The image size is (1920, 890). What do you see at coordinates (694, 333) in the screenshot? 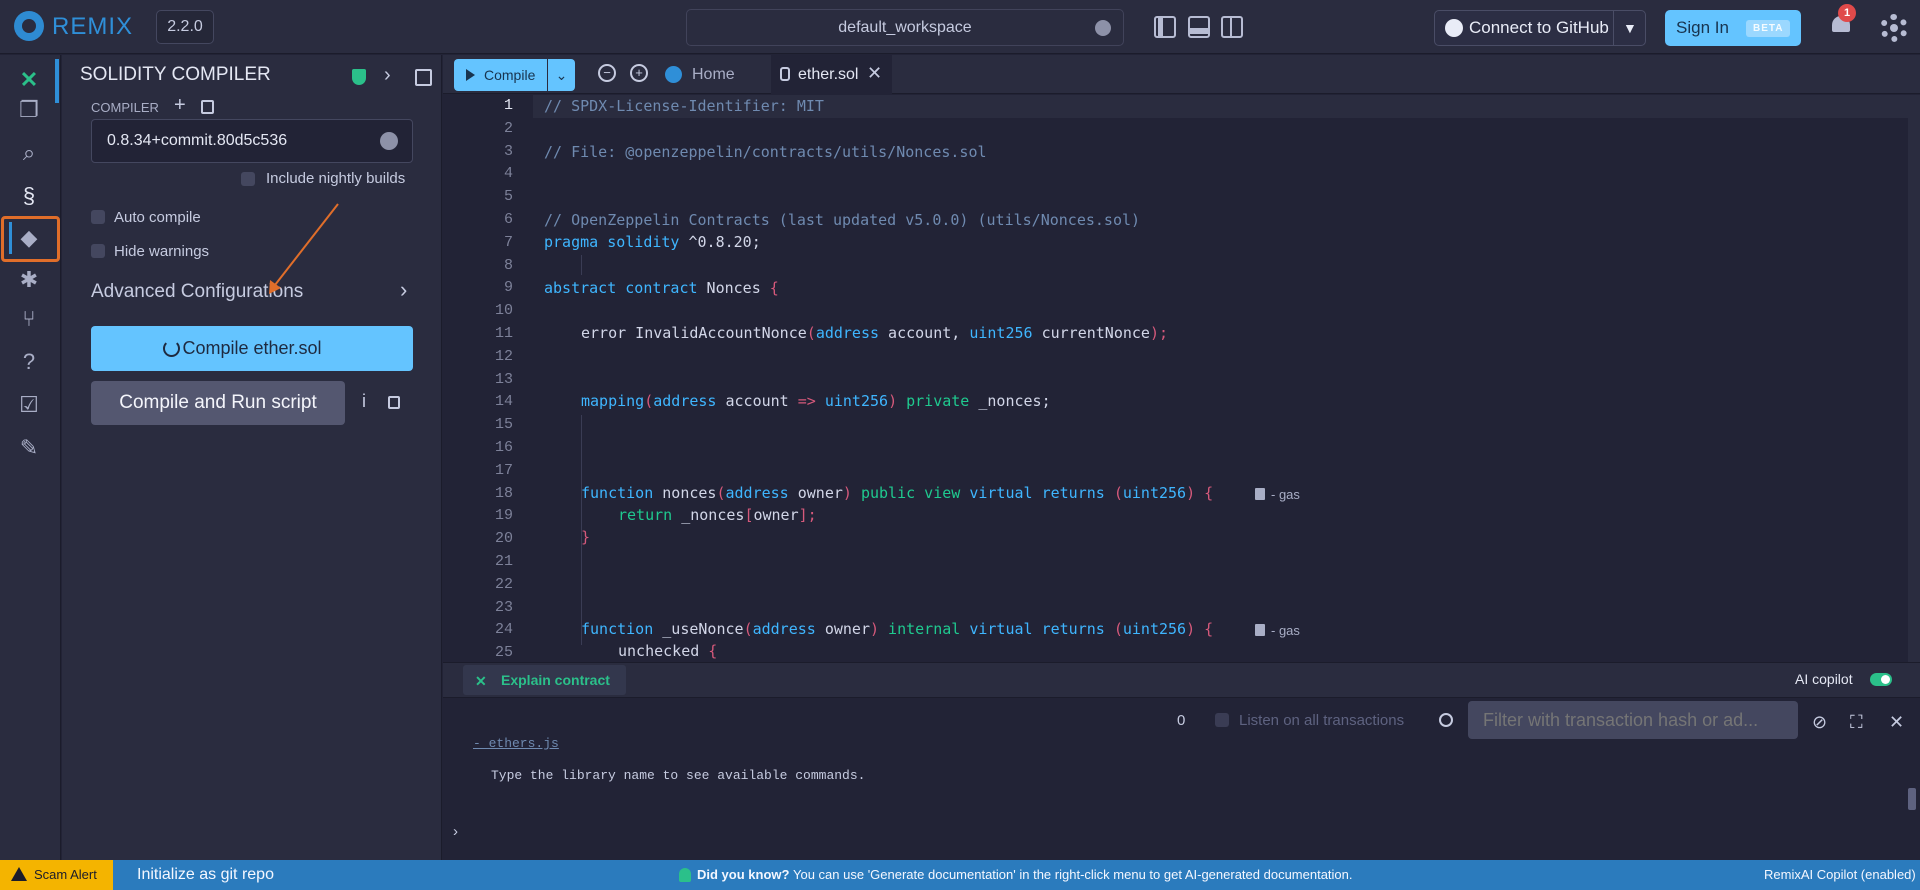
I see `code-text: error InvalidAccountNonce` at bounding box center [694, 333].